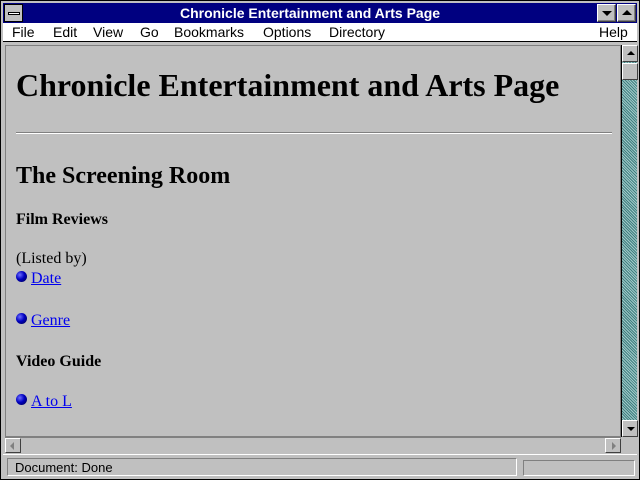  Describe the element at coordinates (262, 467) in the screenshot. I see `status-text: Document: Done` at that location.